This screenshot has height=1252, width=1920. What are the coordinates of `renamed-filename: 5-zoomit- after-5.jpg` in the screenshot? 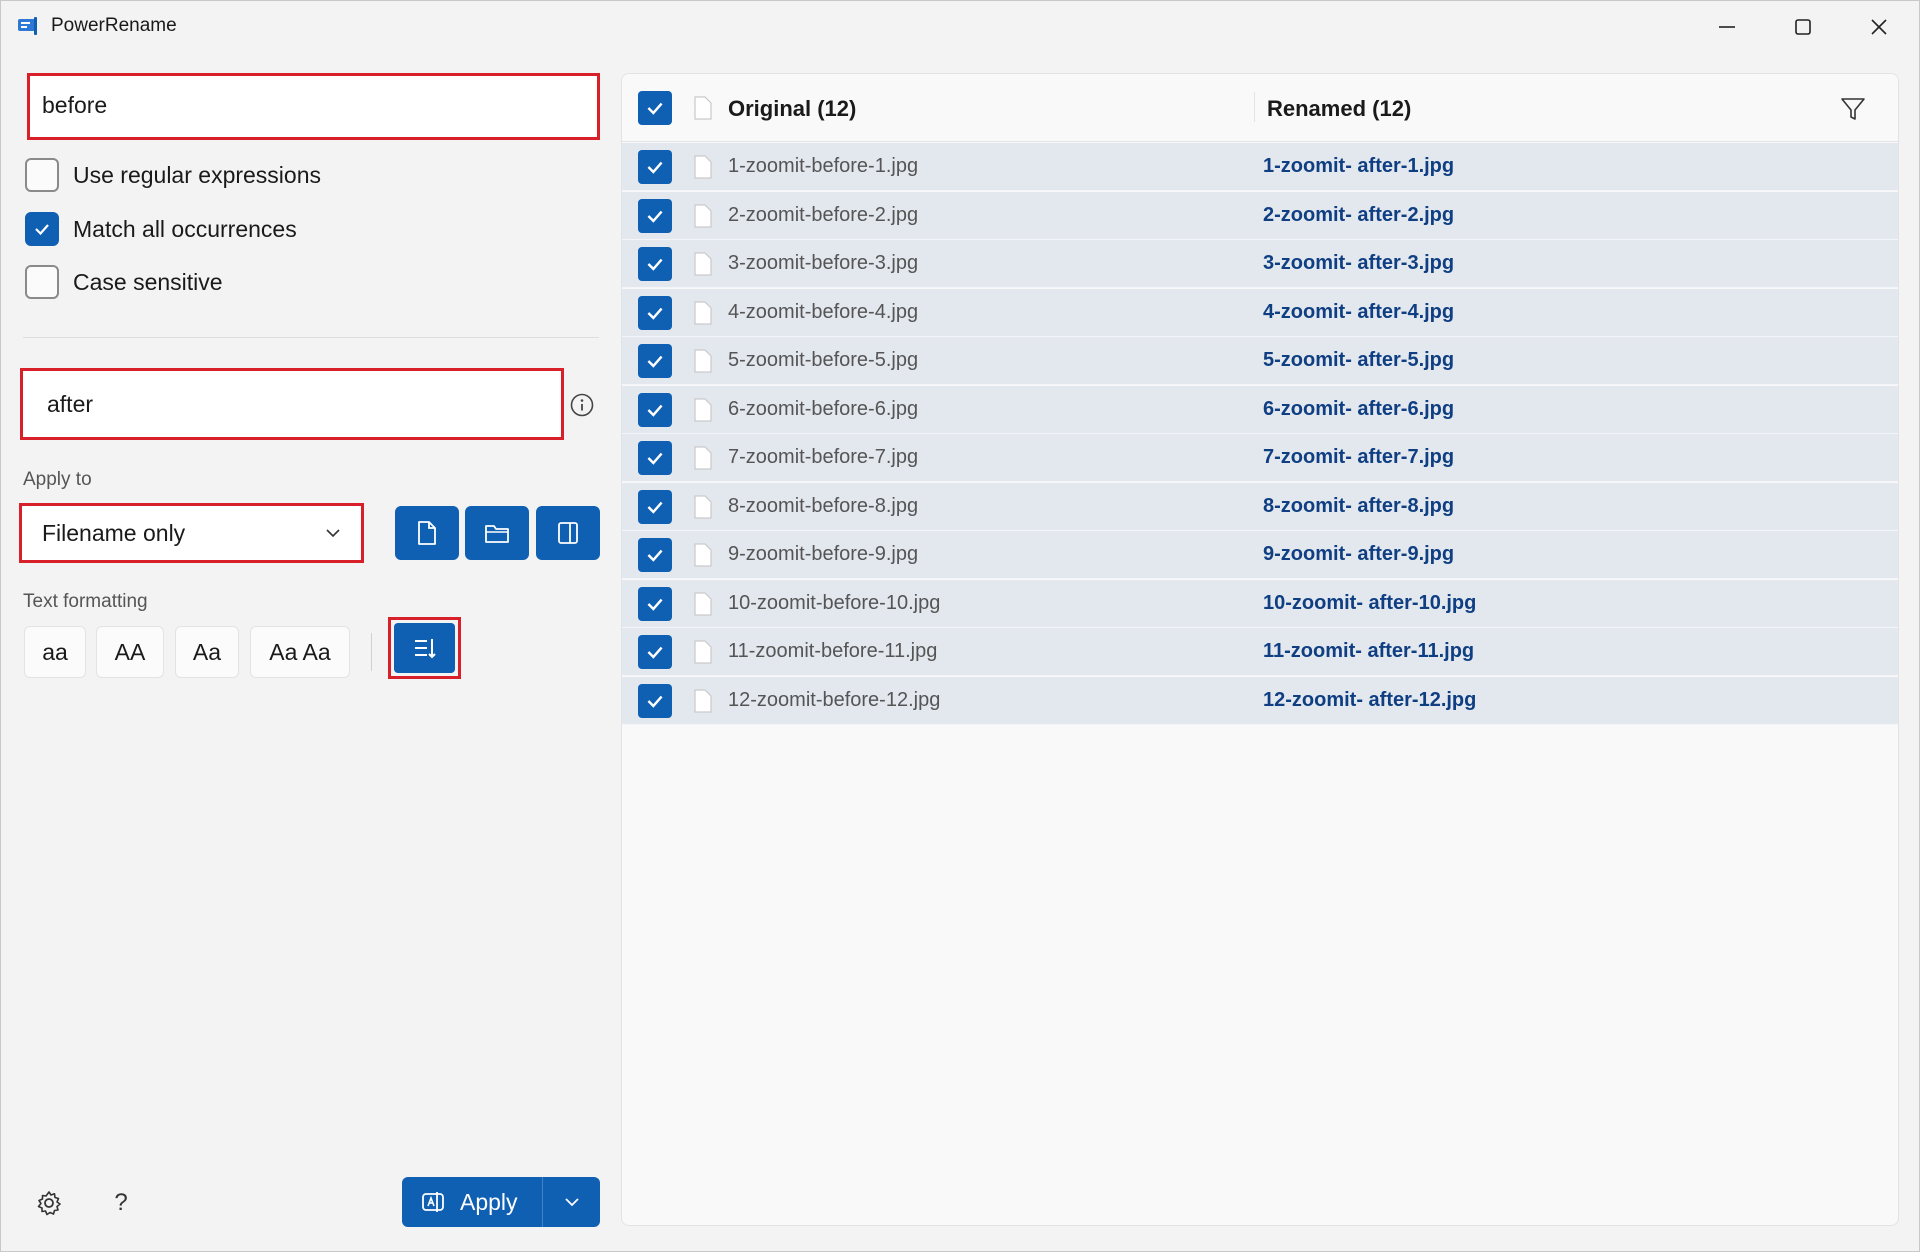 It's located at (1359, 360).